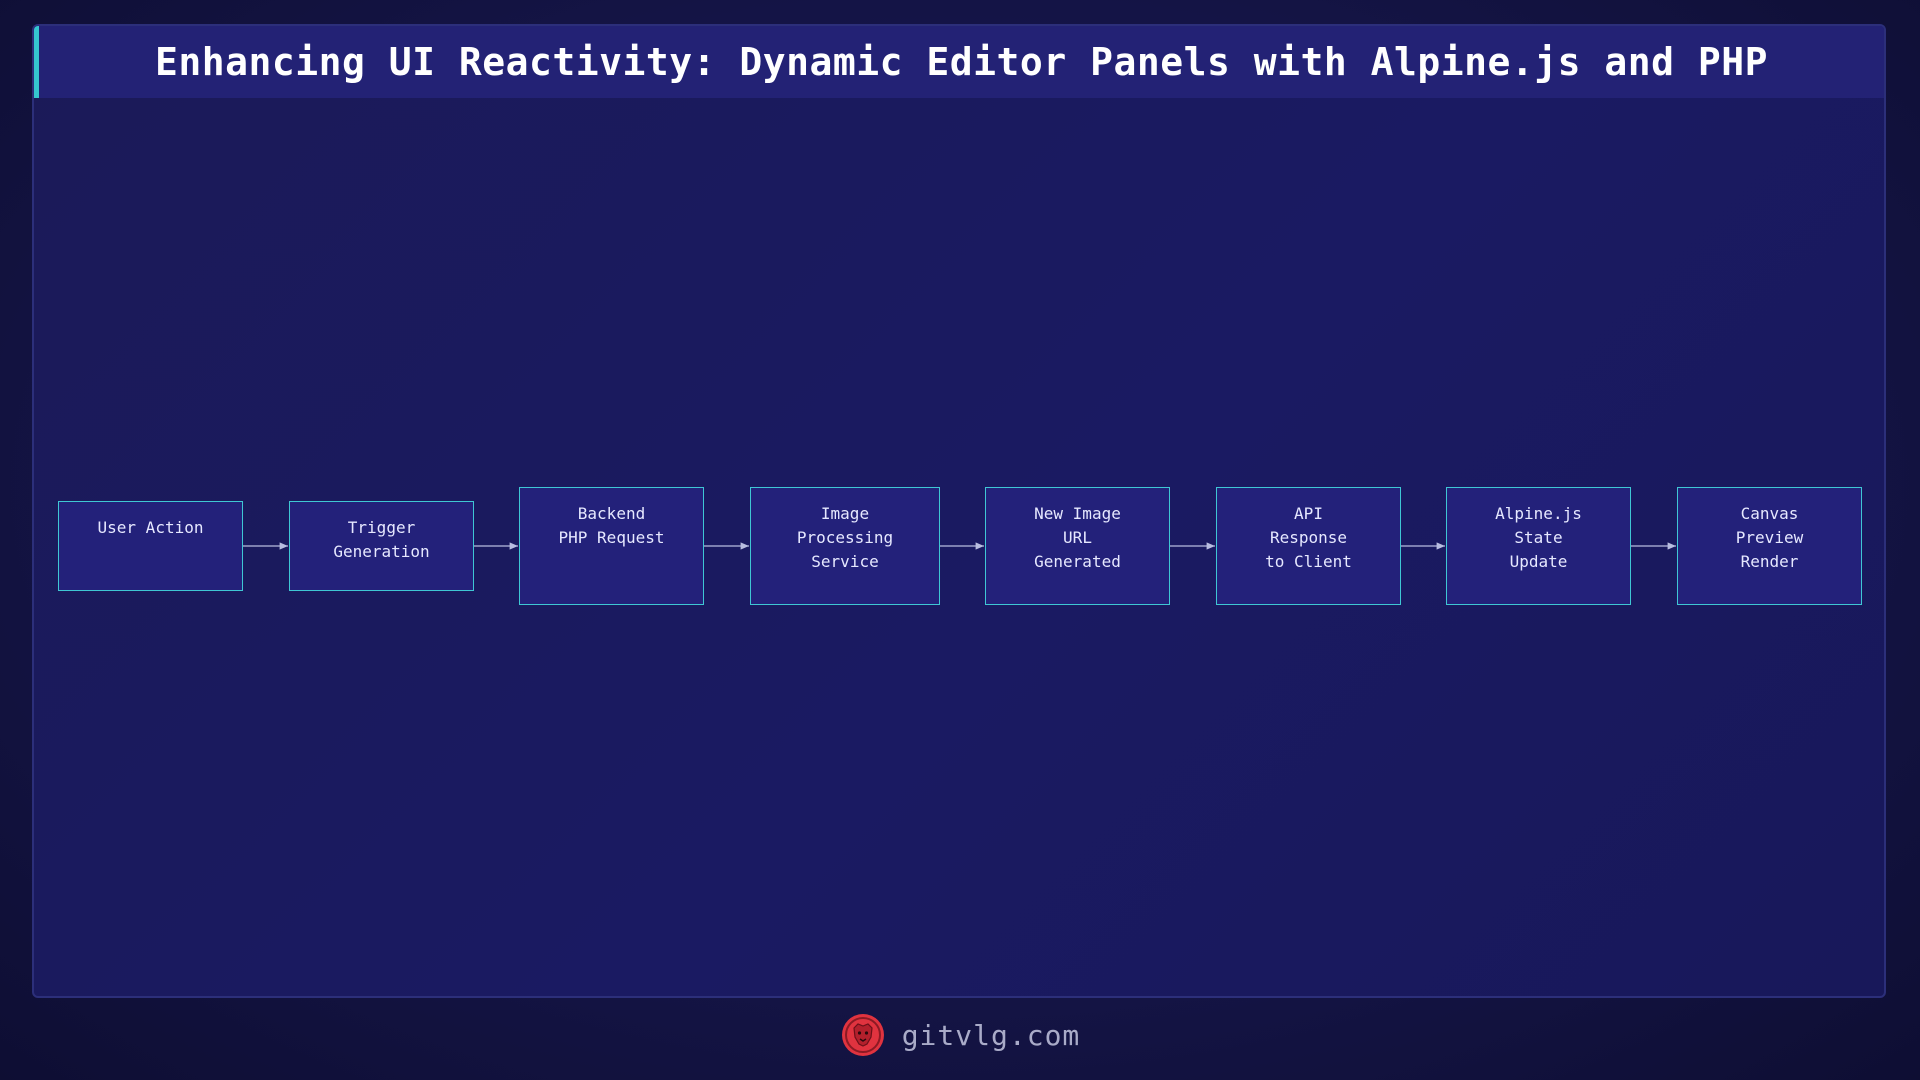 This screenshot has height=1080, width=1920. What do you see at coordinates (1769, 546) in the screenshot?
I see `node-canvas-preview-render: Canvas Preview Render` at bounding box center [1769, 546].